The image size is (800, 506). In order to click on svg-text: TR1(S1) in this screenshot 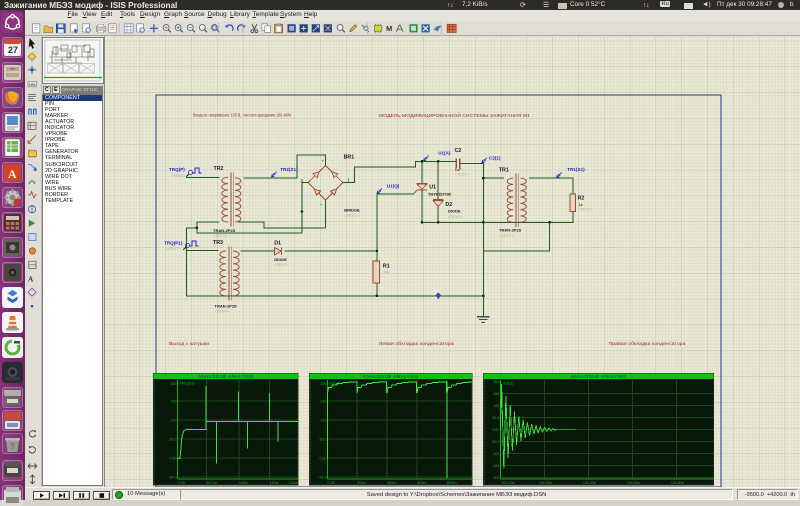, I will do `click(576, 169)`.